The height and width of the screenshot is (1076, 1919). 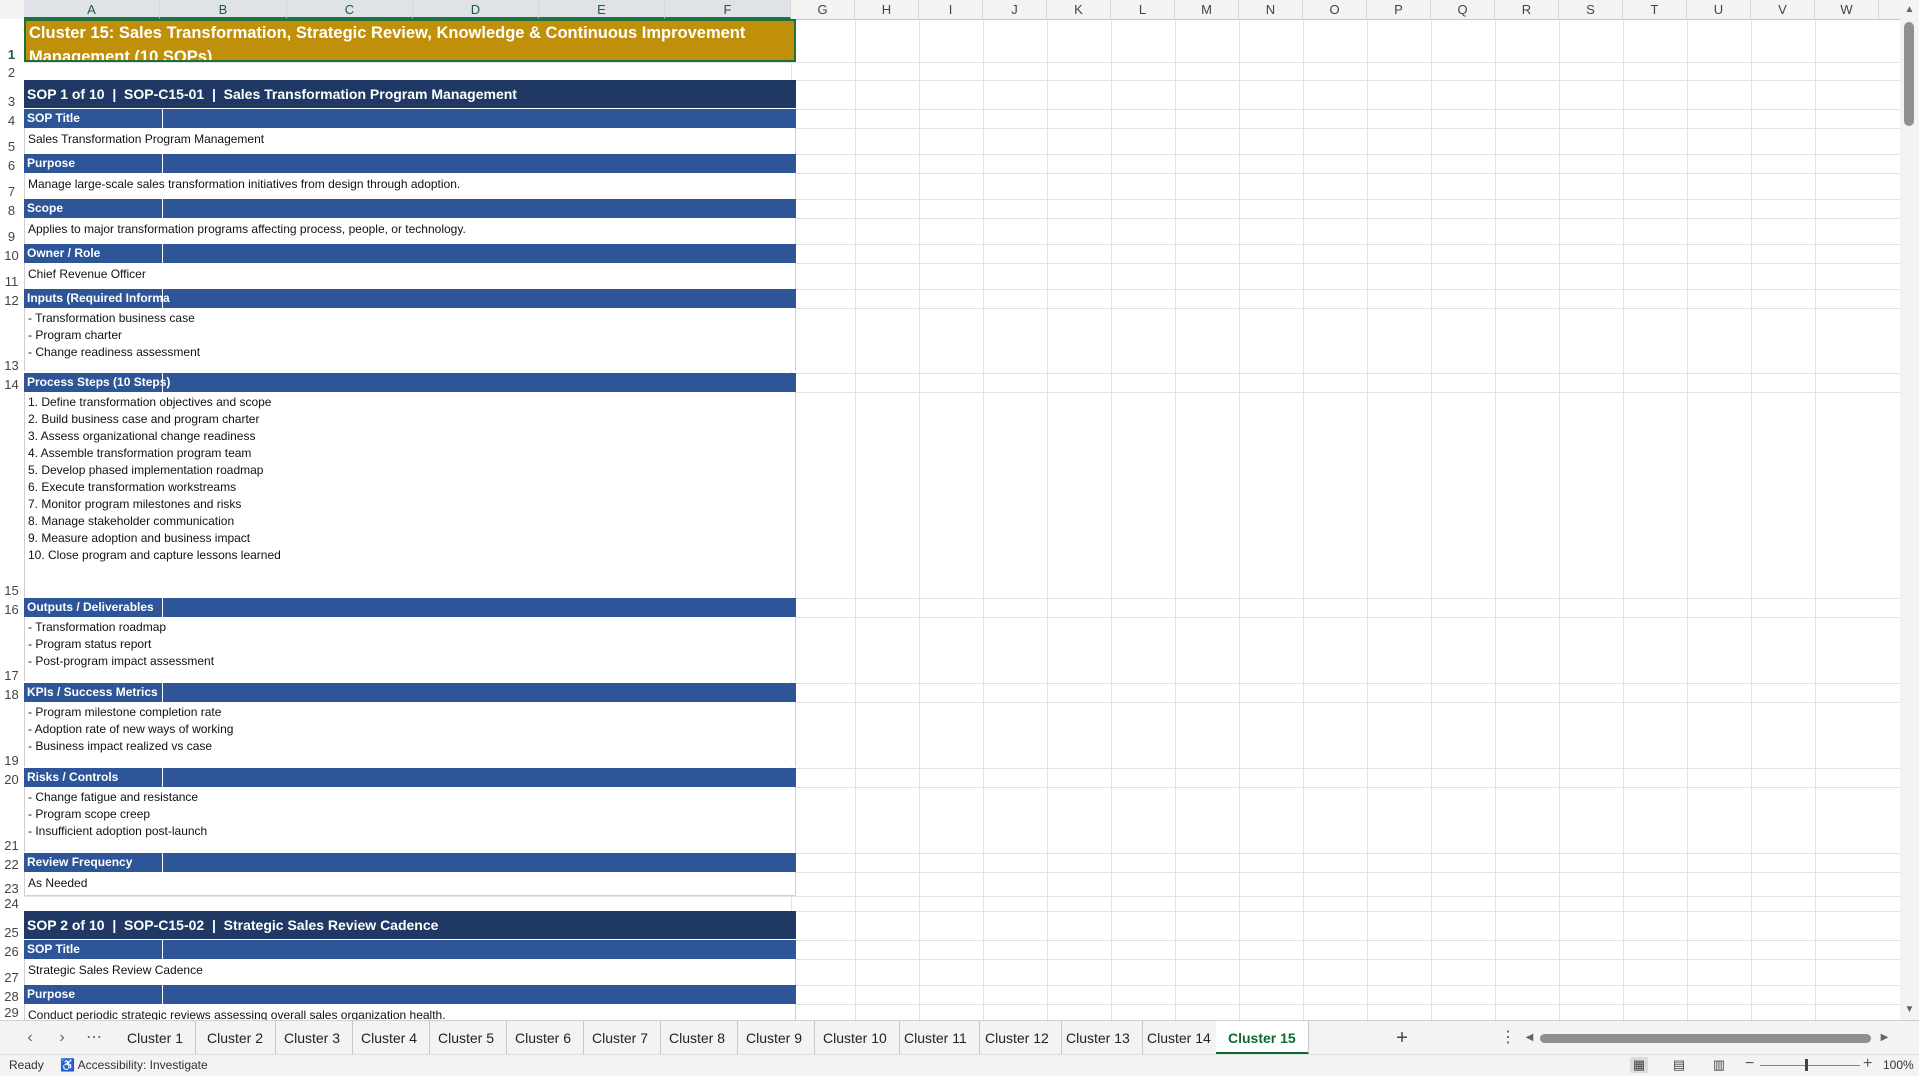 What do you see at coordinates (1079, 9) in the screenshot?
I see `column-header-k: K` at bounding box center [1079, 9].